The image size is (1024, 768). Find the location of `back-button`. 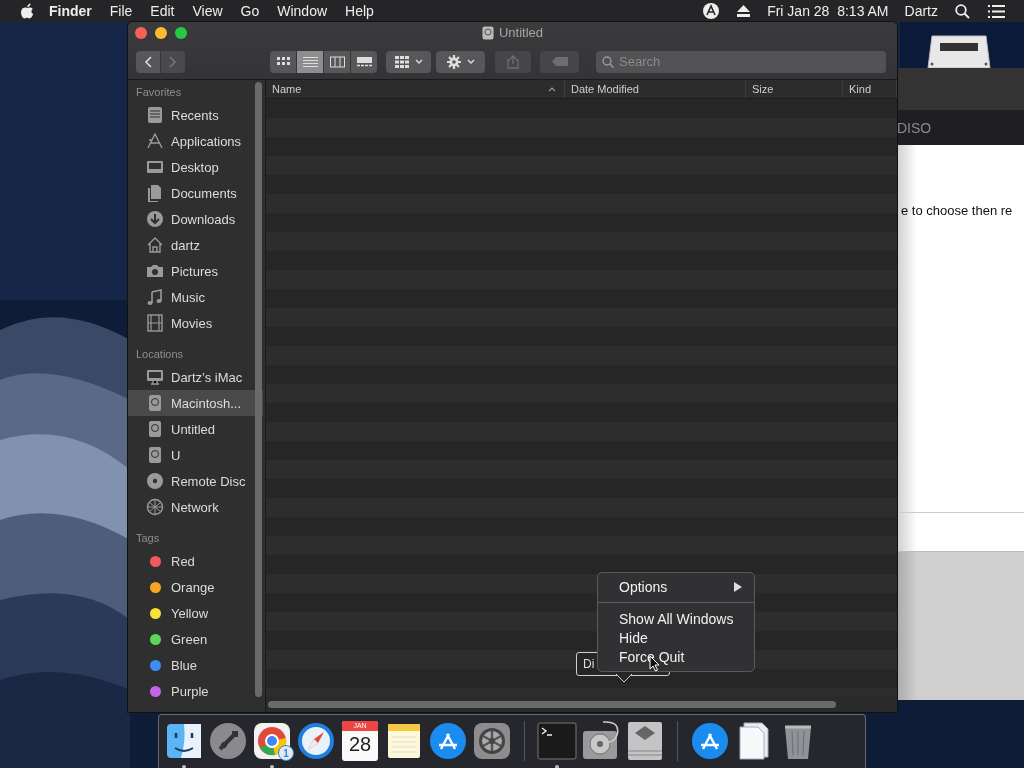

back-button is located at coordinates (148, 61).